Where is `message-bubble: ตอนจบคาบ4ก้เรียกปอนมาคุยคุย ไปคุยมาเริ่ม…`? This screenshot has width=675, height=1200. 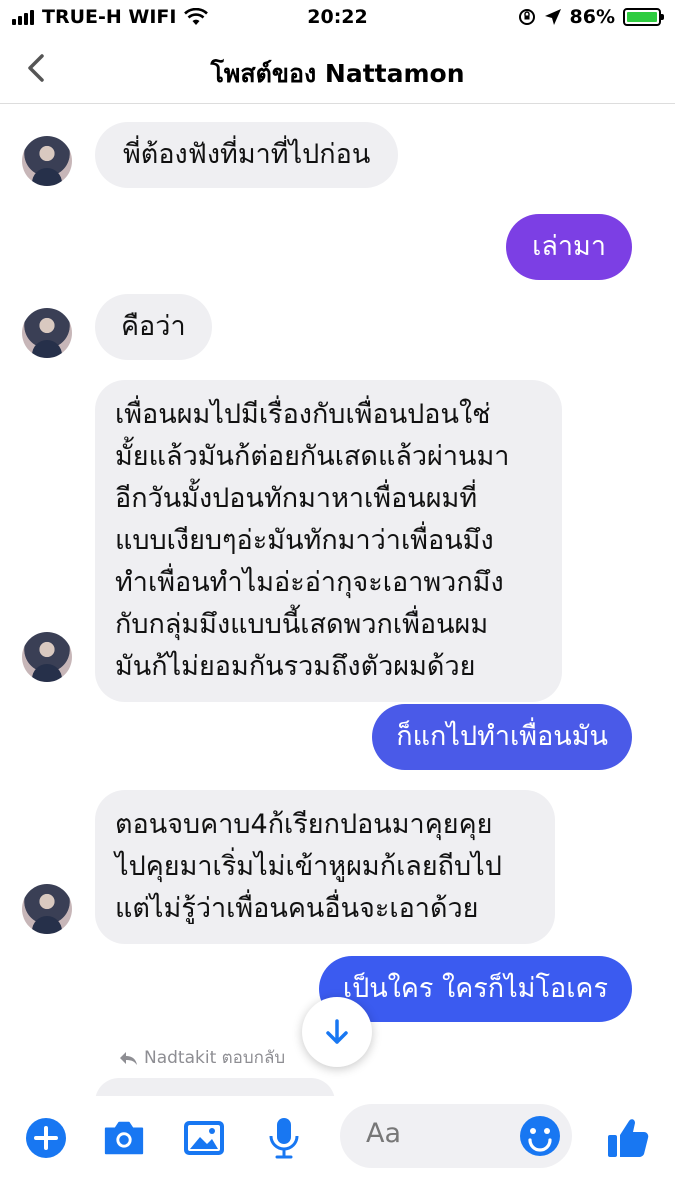 message-bubble: ตอนจบคาบ4ก้เรียกปอนมาคุยคุย ไปคุยมาเริ่ม… is located at coordinates (325, 867).